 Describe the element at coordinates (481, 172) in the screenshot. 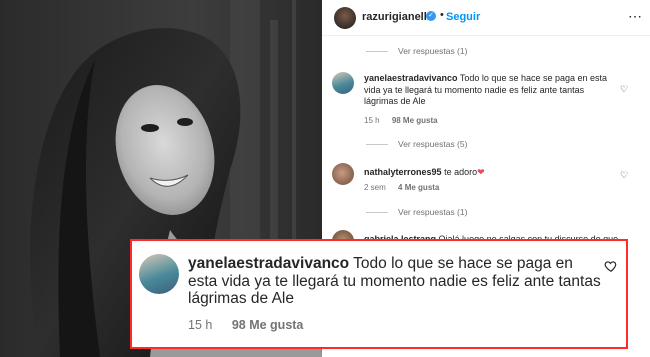

I see `red-heart-emoji-icon: ❤` at that location.